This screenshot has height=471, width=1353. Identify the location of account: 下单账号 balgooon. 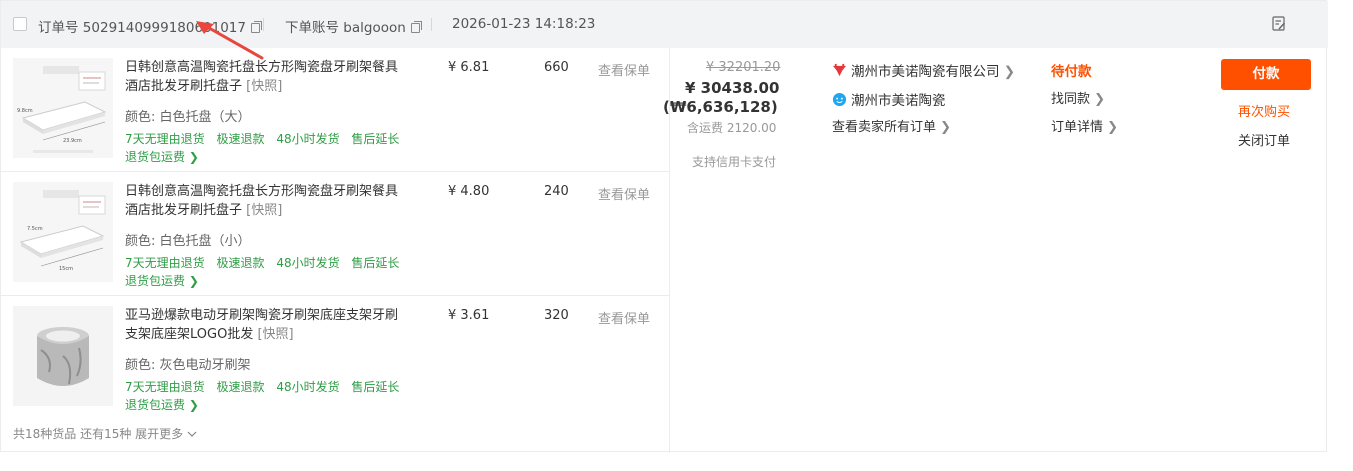
(353, 26).